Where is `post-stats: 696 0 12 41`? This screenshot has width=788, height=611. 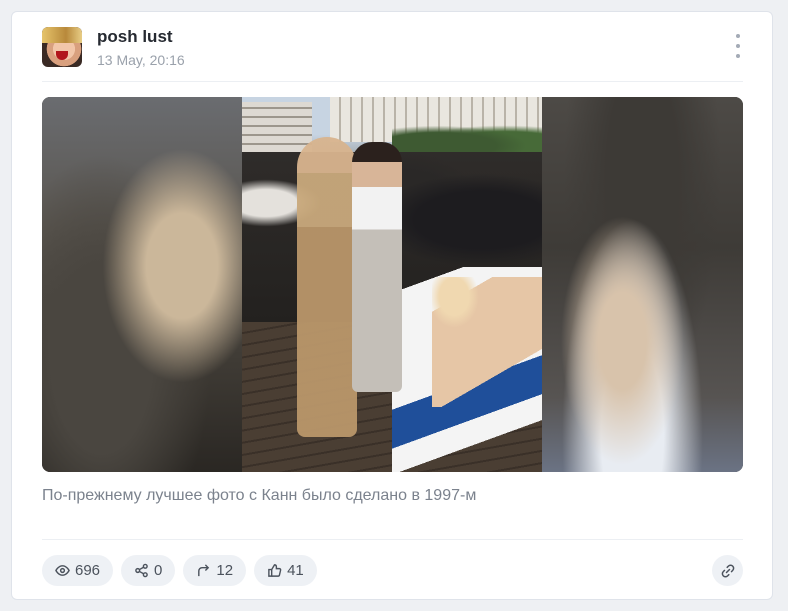 post-stats: 696 0 12 41 is located at coordinates (179, 570).